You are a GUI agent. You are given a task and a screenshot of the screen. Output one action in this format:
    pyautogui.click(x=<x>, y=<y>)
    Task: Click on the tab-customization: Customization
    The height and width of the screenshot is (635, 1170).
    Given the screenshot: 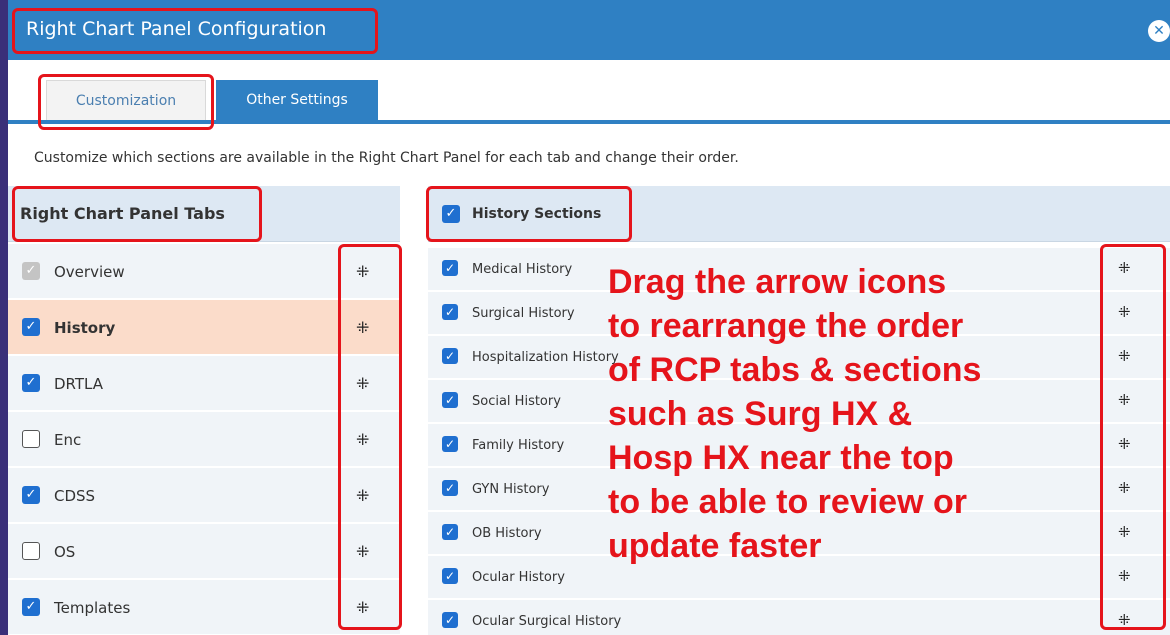 What is the action you would take?
    pyautogui.click(x=126, y=100)
    